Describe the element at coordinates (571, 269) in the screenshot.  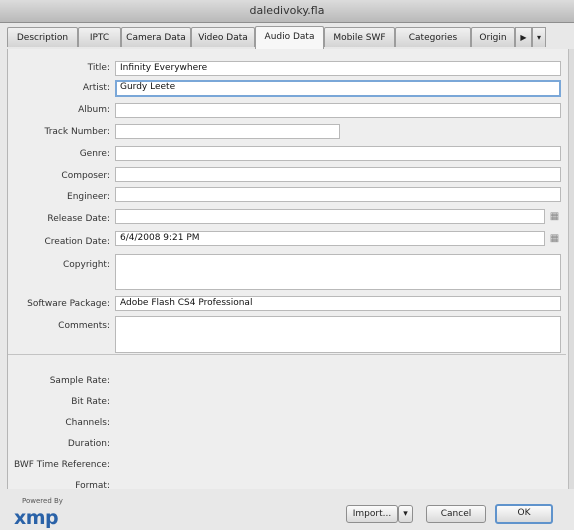
I see `panel-scrollbar` at that location.